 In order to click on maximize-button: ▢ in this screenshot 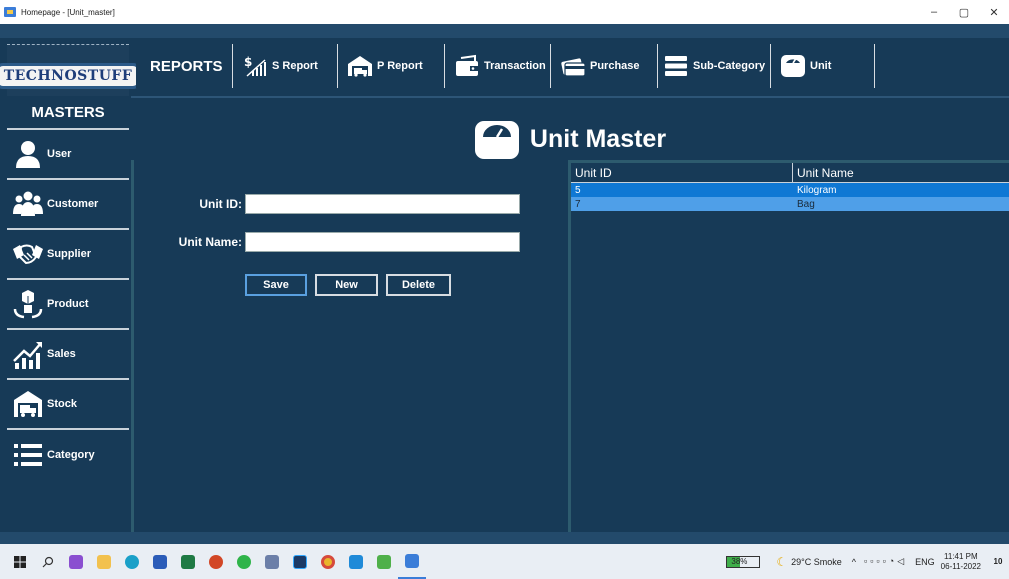, I will do `click(964, 12)`.